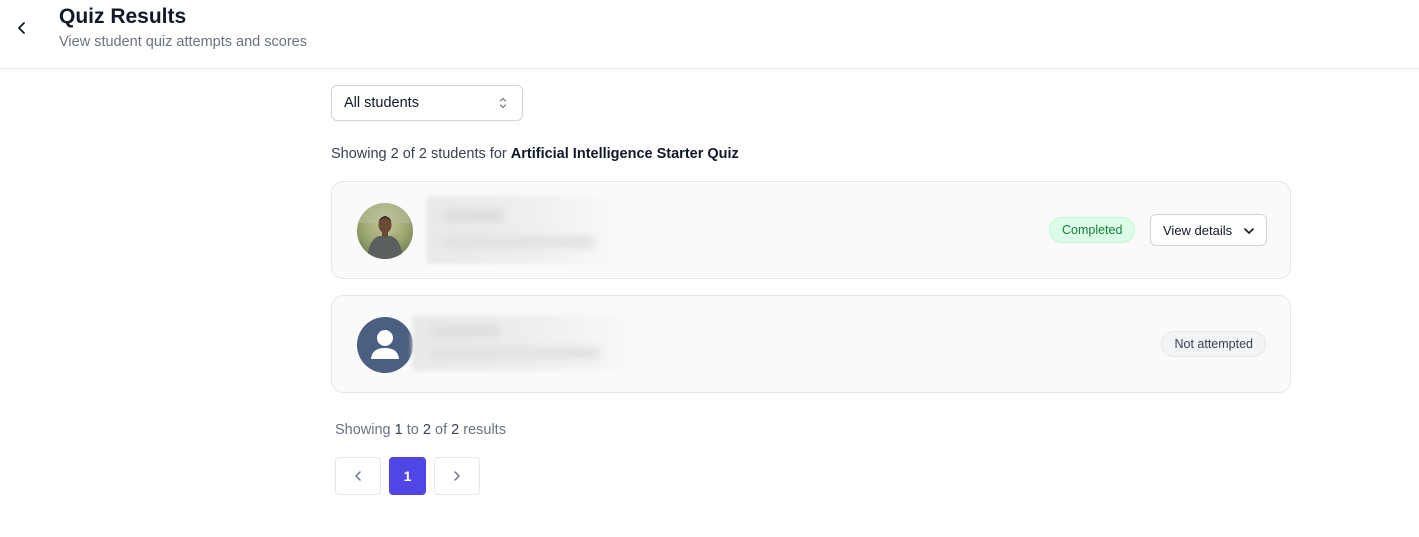 This screenshot has width=1419, height=537. Describe the element at coordinates (427, 103) in the screenshot. I see `student-filter-select: All students` at that location.